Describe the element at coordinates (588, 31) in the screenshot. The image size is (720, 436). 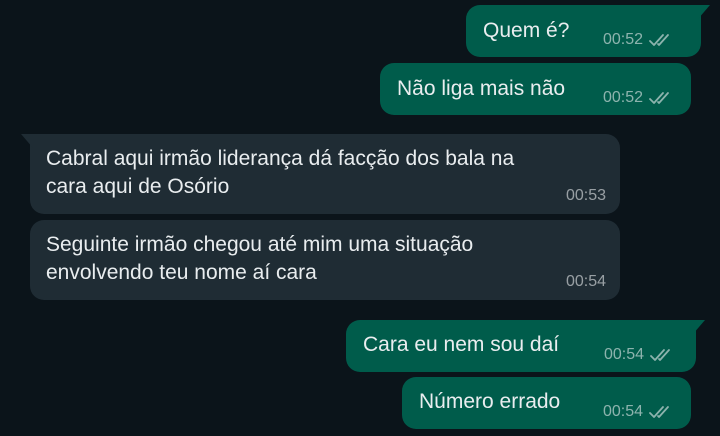
I see `message-bubble-outgoing: Quem é? 00:52` at that location.